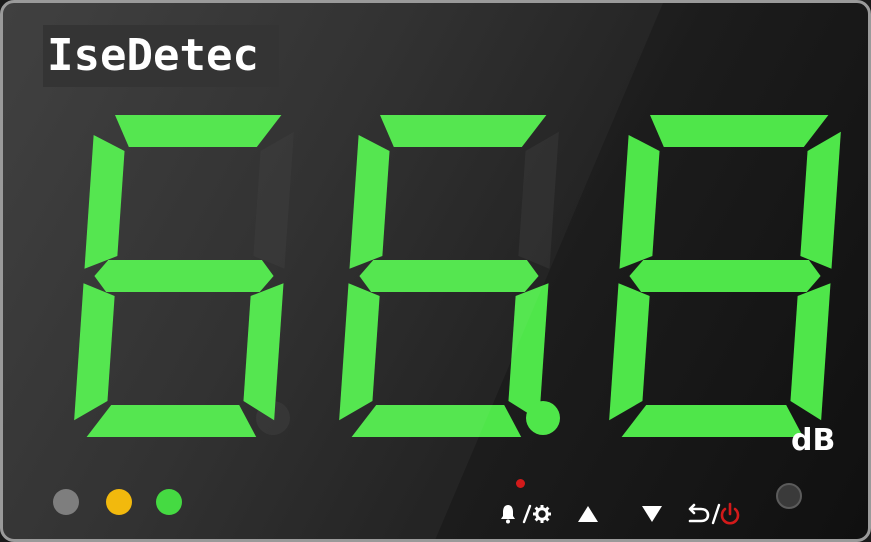 The image size is (871, 542). I want to click on power-button, so click(789, 496).